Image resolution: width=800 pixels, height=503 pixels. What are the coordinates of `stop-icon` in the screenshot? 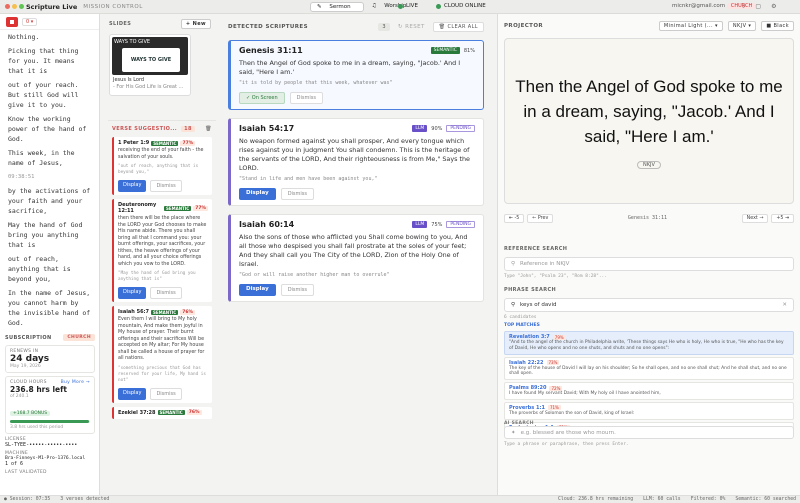 It's located at (12, 21).